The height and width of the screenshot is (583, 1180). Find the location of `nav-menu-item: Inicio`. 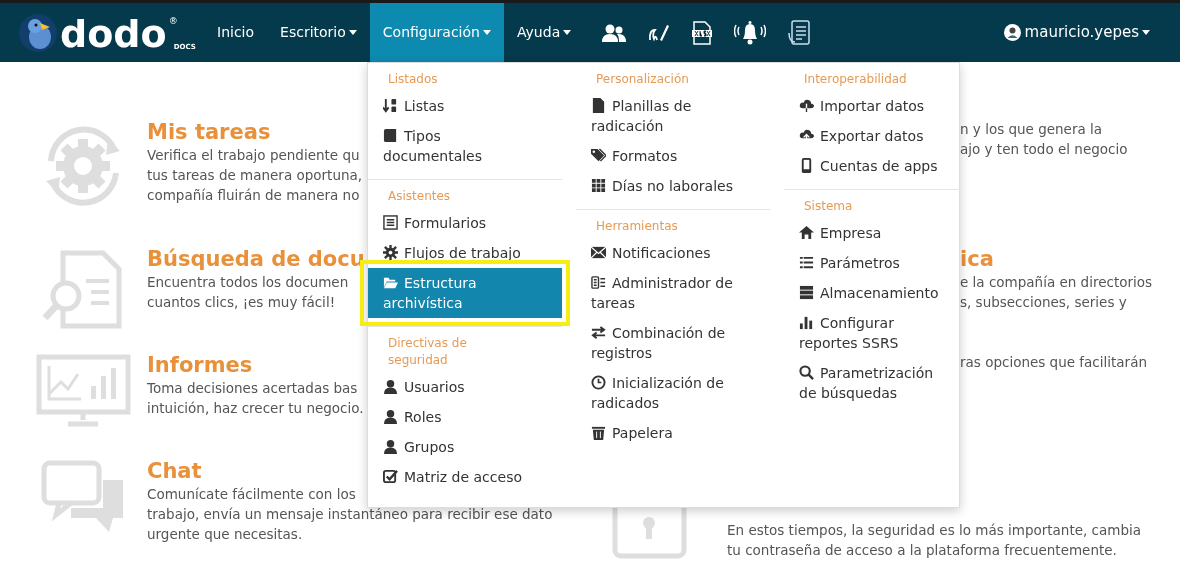

nav-menu-item: Inicio is located at coordinates (236, 32).